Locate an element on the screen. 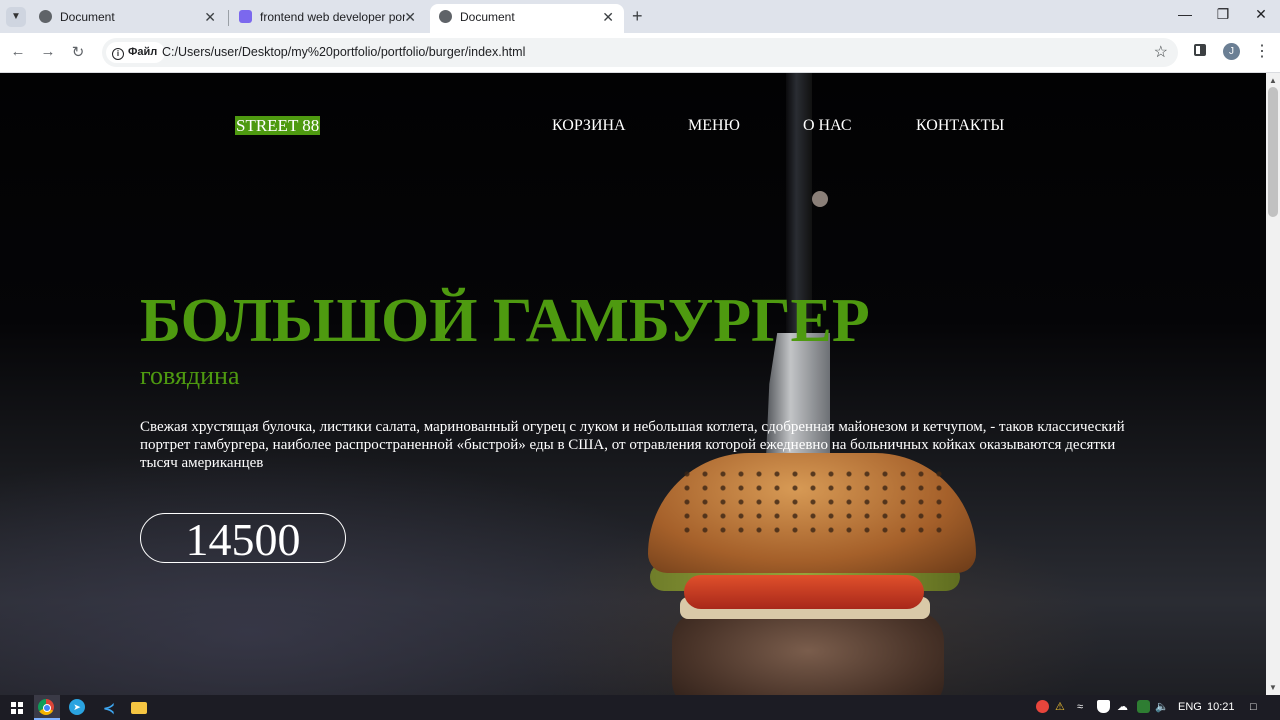  nav-link-about: О НАС is located at coordinates (827, 125).